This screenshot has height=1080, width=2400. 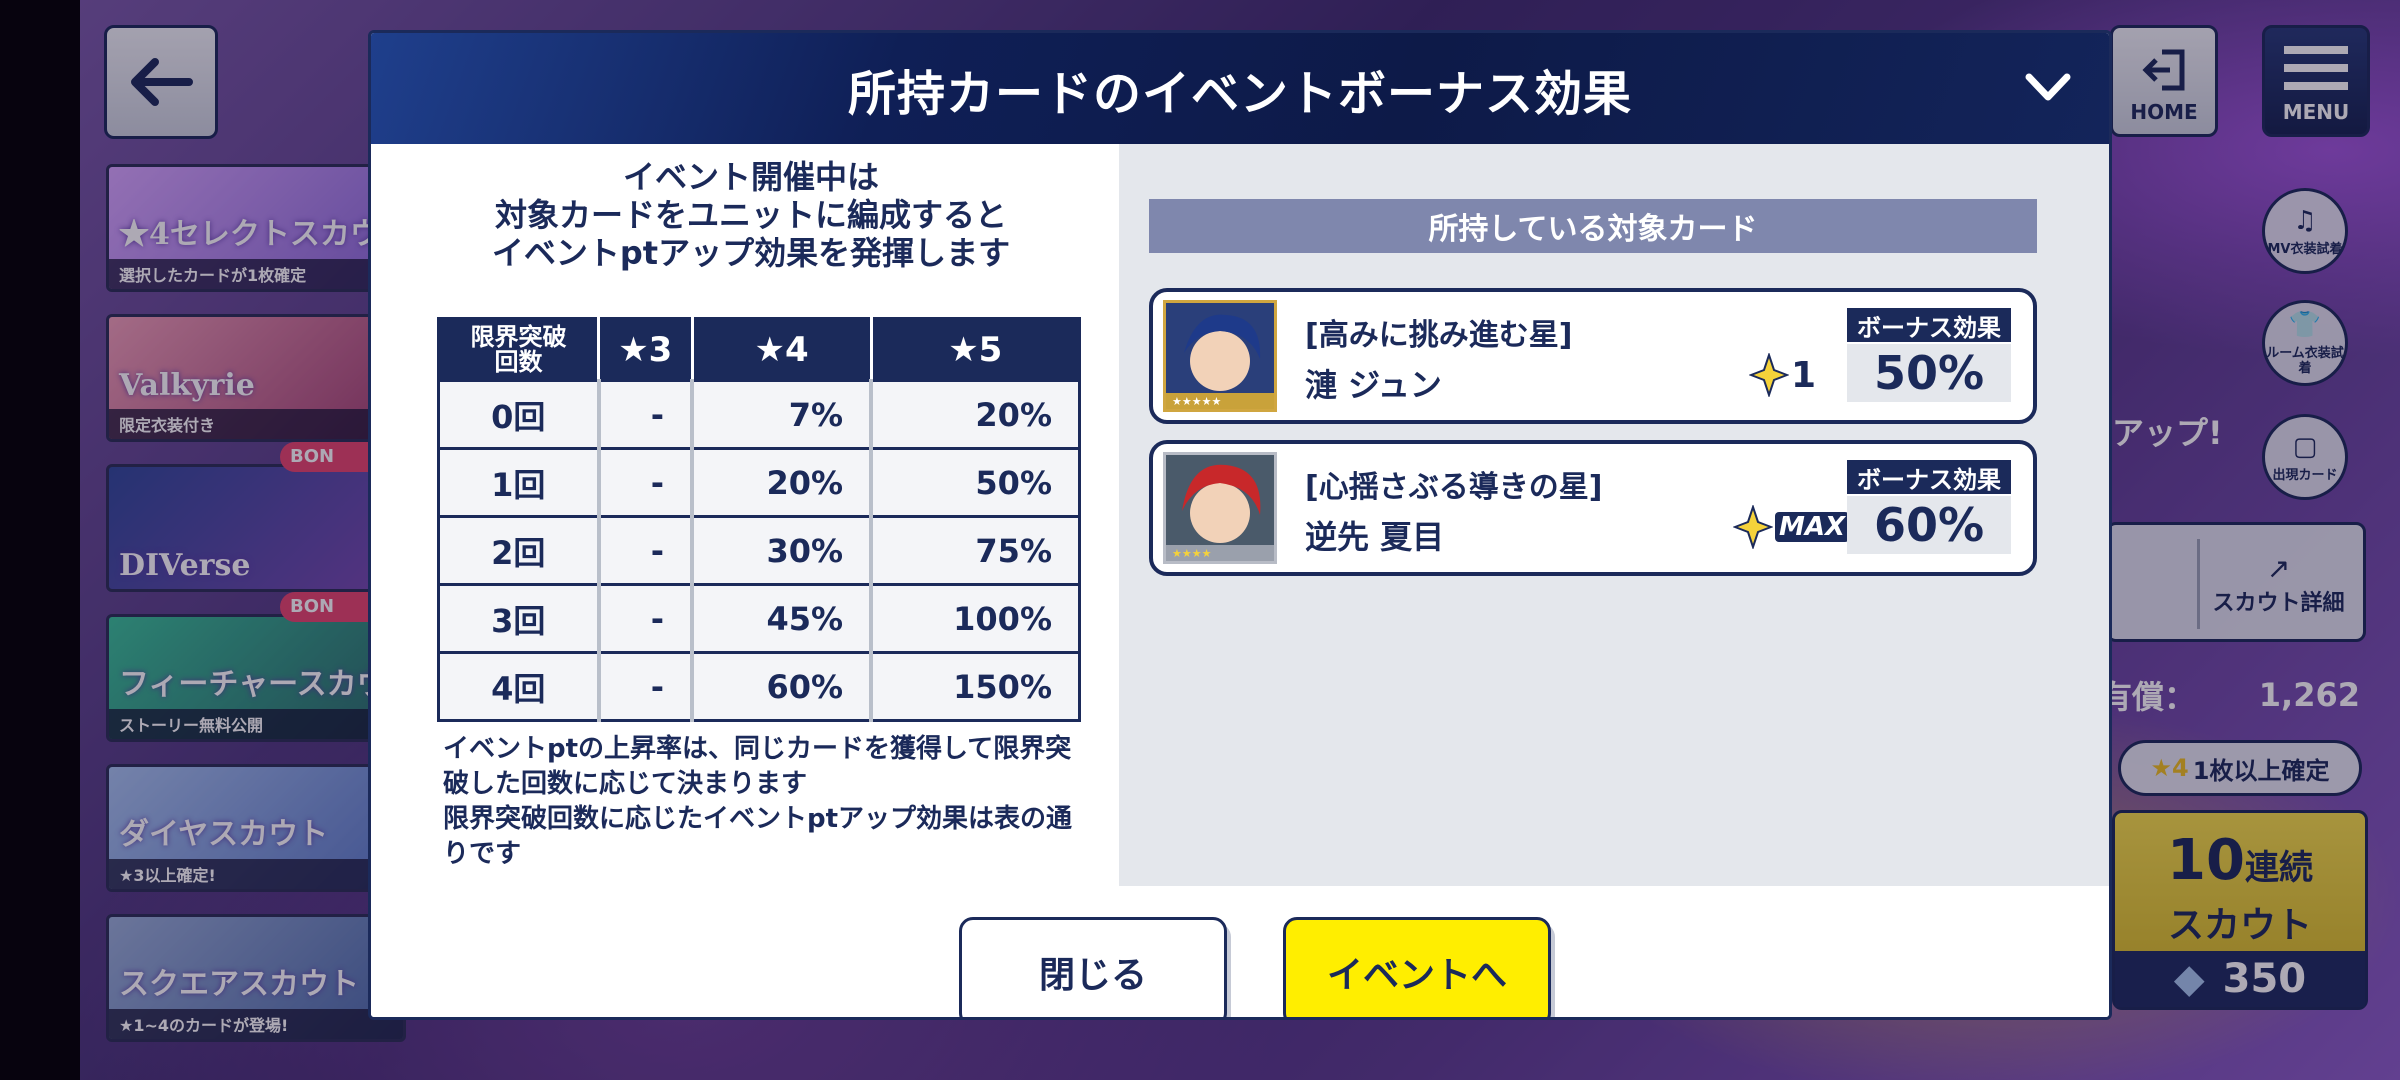 What do you see at coordinates (758, 836) in the screenshot?
I see `note-line: 限界突破回数に応じたイベントptアップ効果は表の通りです` at bounding box center [758, 836].